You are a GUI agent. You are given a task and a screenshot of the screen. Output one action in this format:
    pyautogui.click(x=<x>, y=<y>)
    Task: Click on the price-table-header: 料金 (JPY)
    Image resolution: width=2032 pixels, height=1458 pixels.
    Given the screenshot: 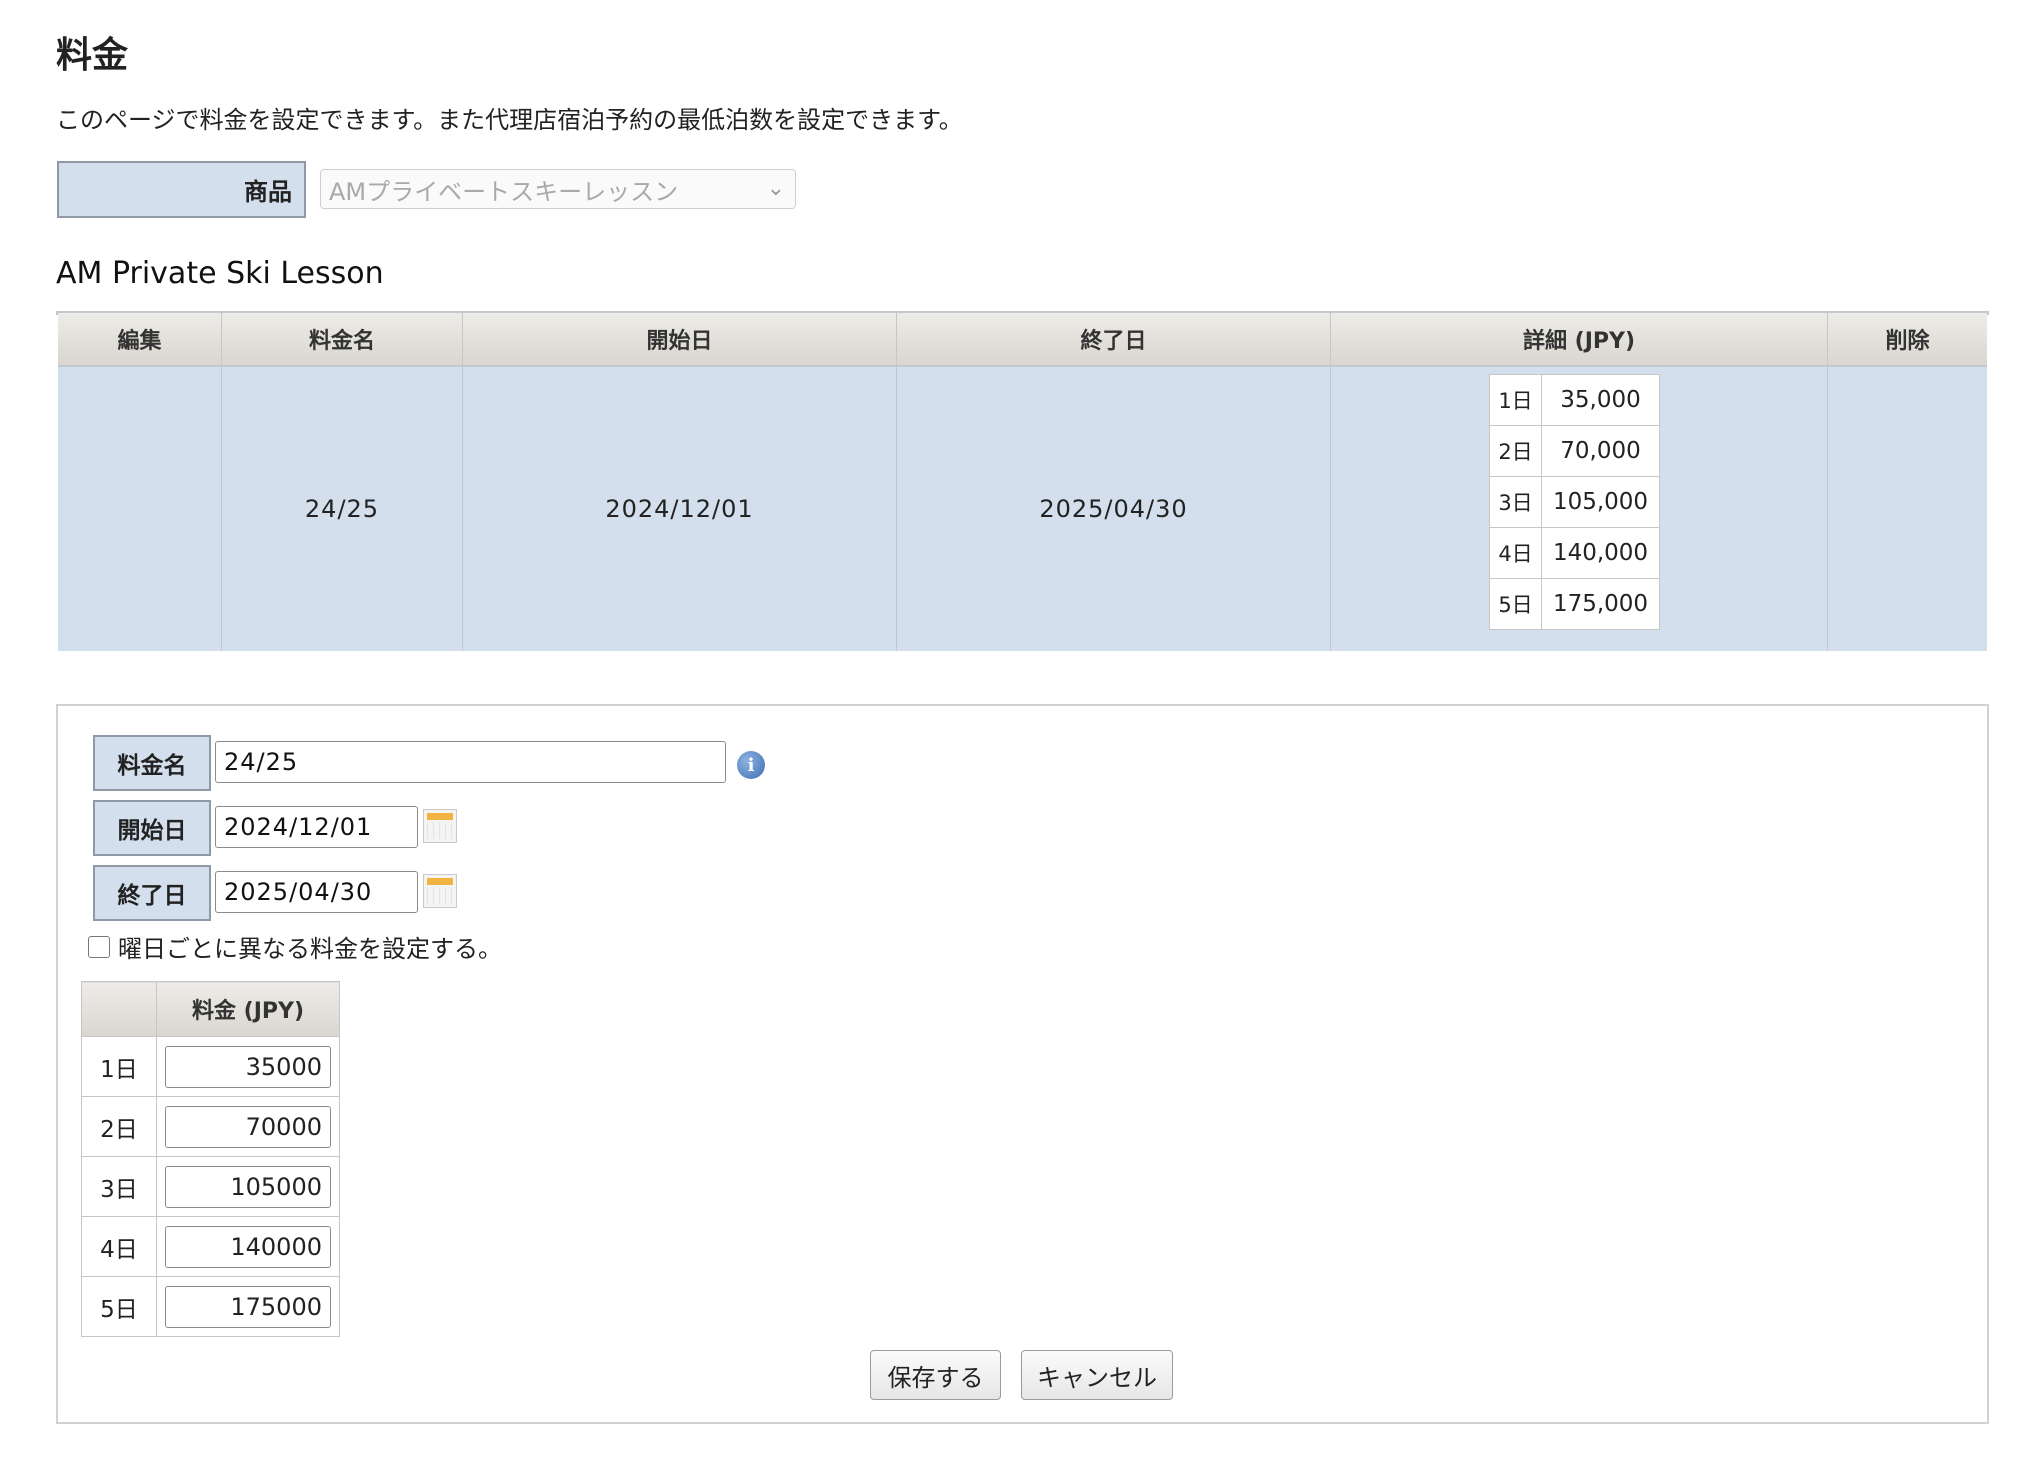 What is the action you would take?
    pyautogui.click(x=210, y=1009)
    